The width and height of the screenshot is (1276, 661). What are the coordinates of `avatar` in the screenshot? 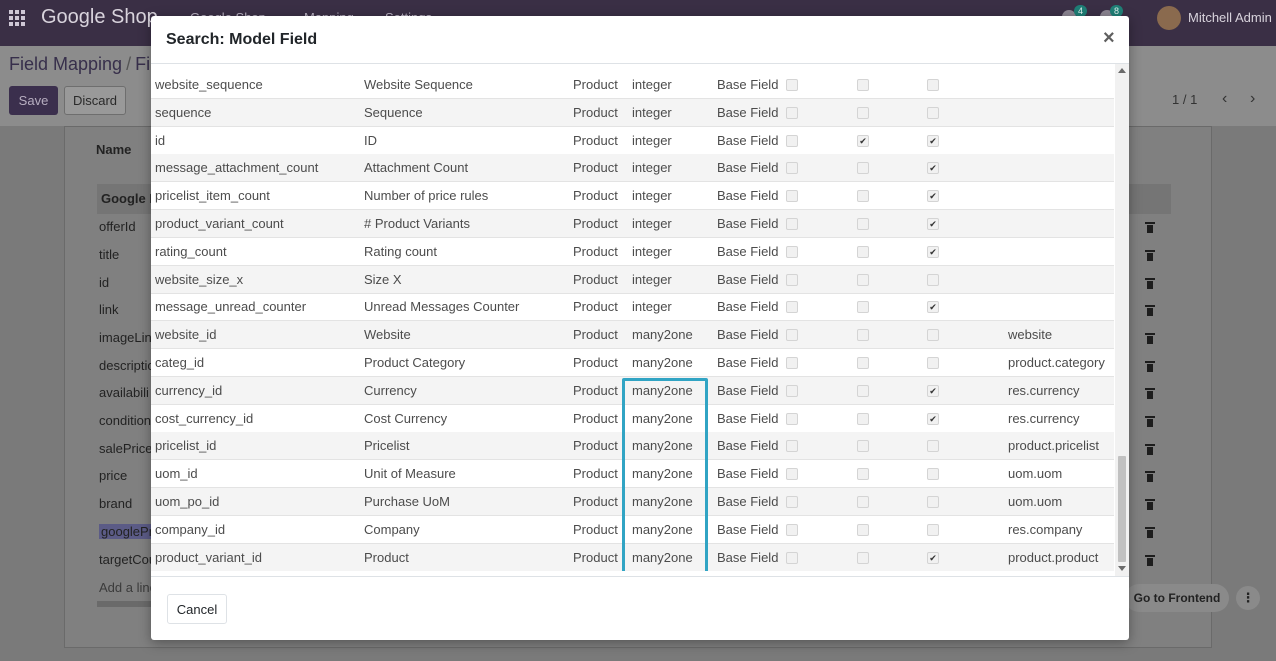 It's located at (1169, 18).